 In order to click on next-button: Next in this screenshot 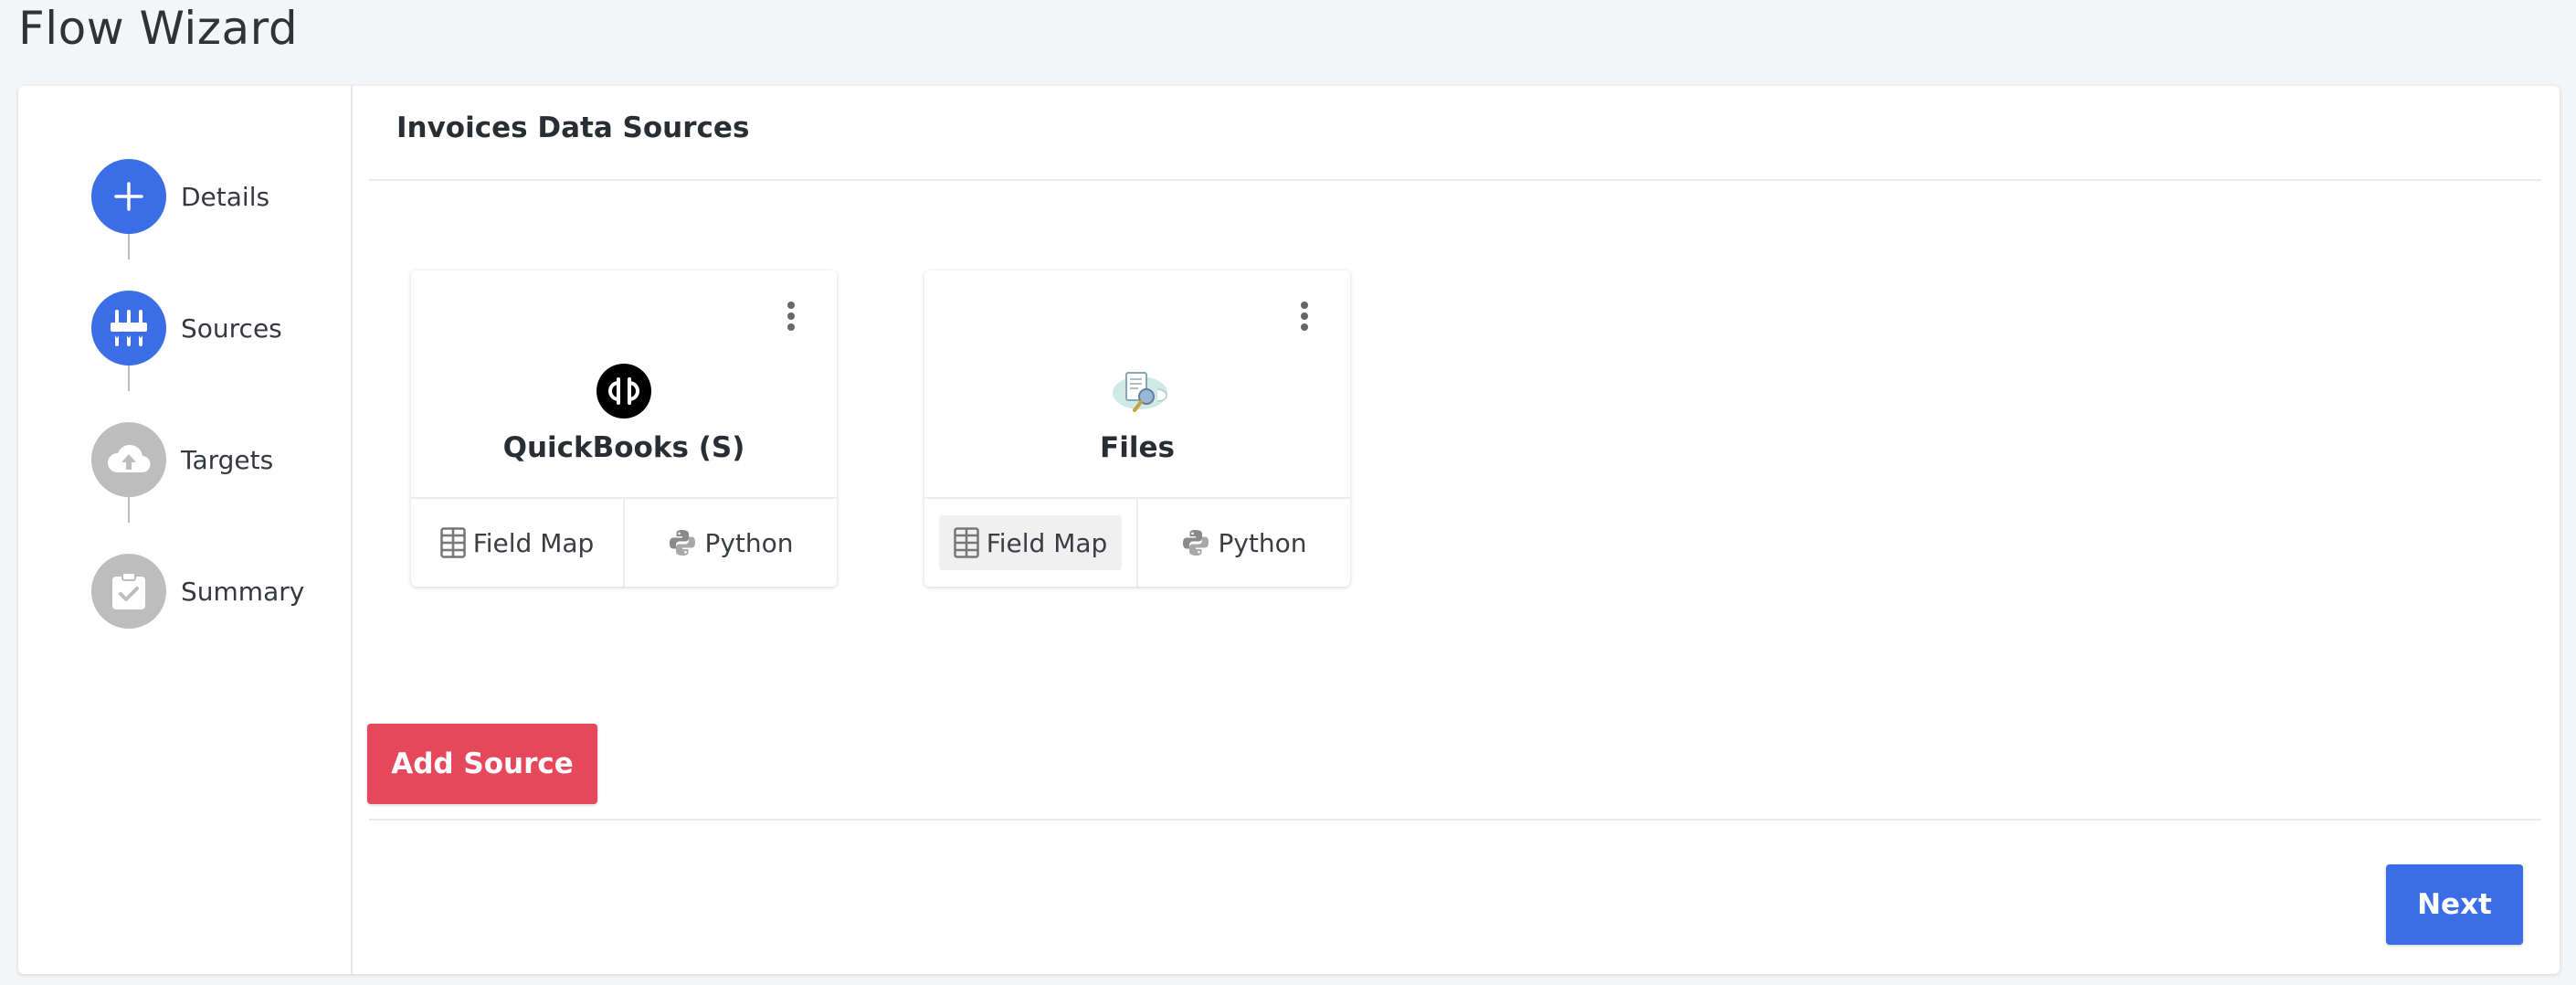, I will do `click(2454, 904)`.